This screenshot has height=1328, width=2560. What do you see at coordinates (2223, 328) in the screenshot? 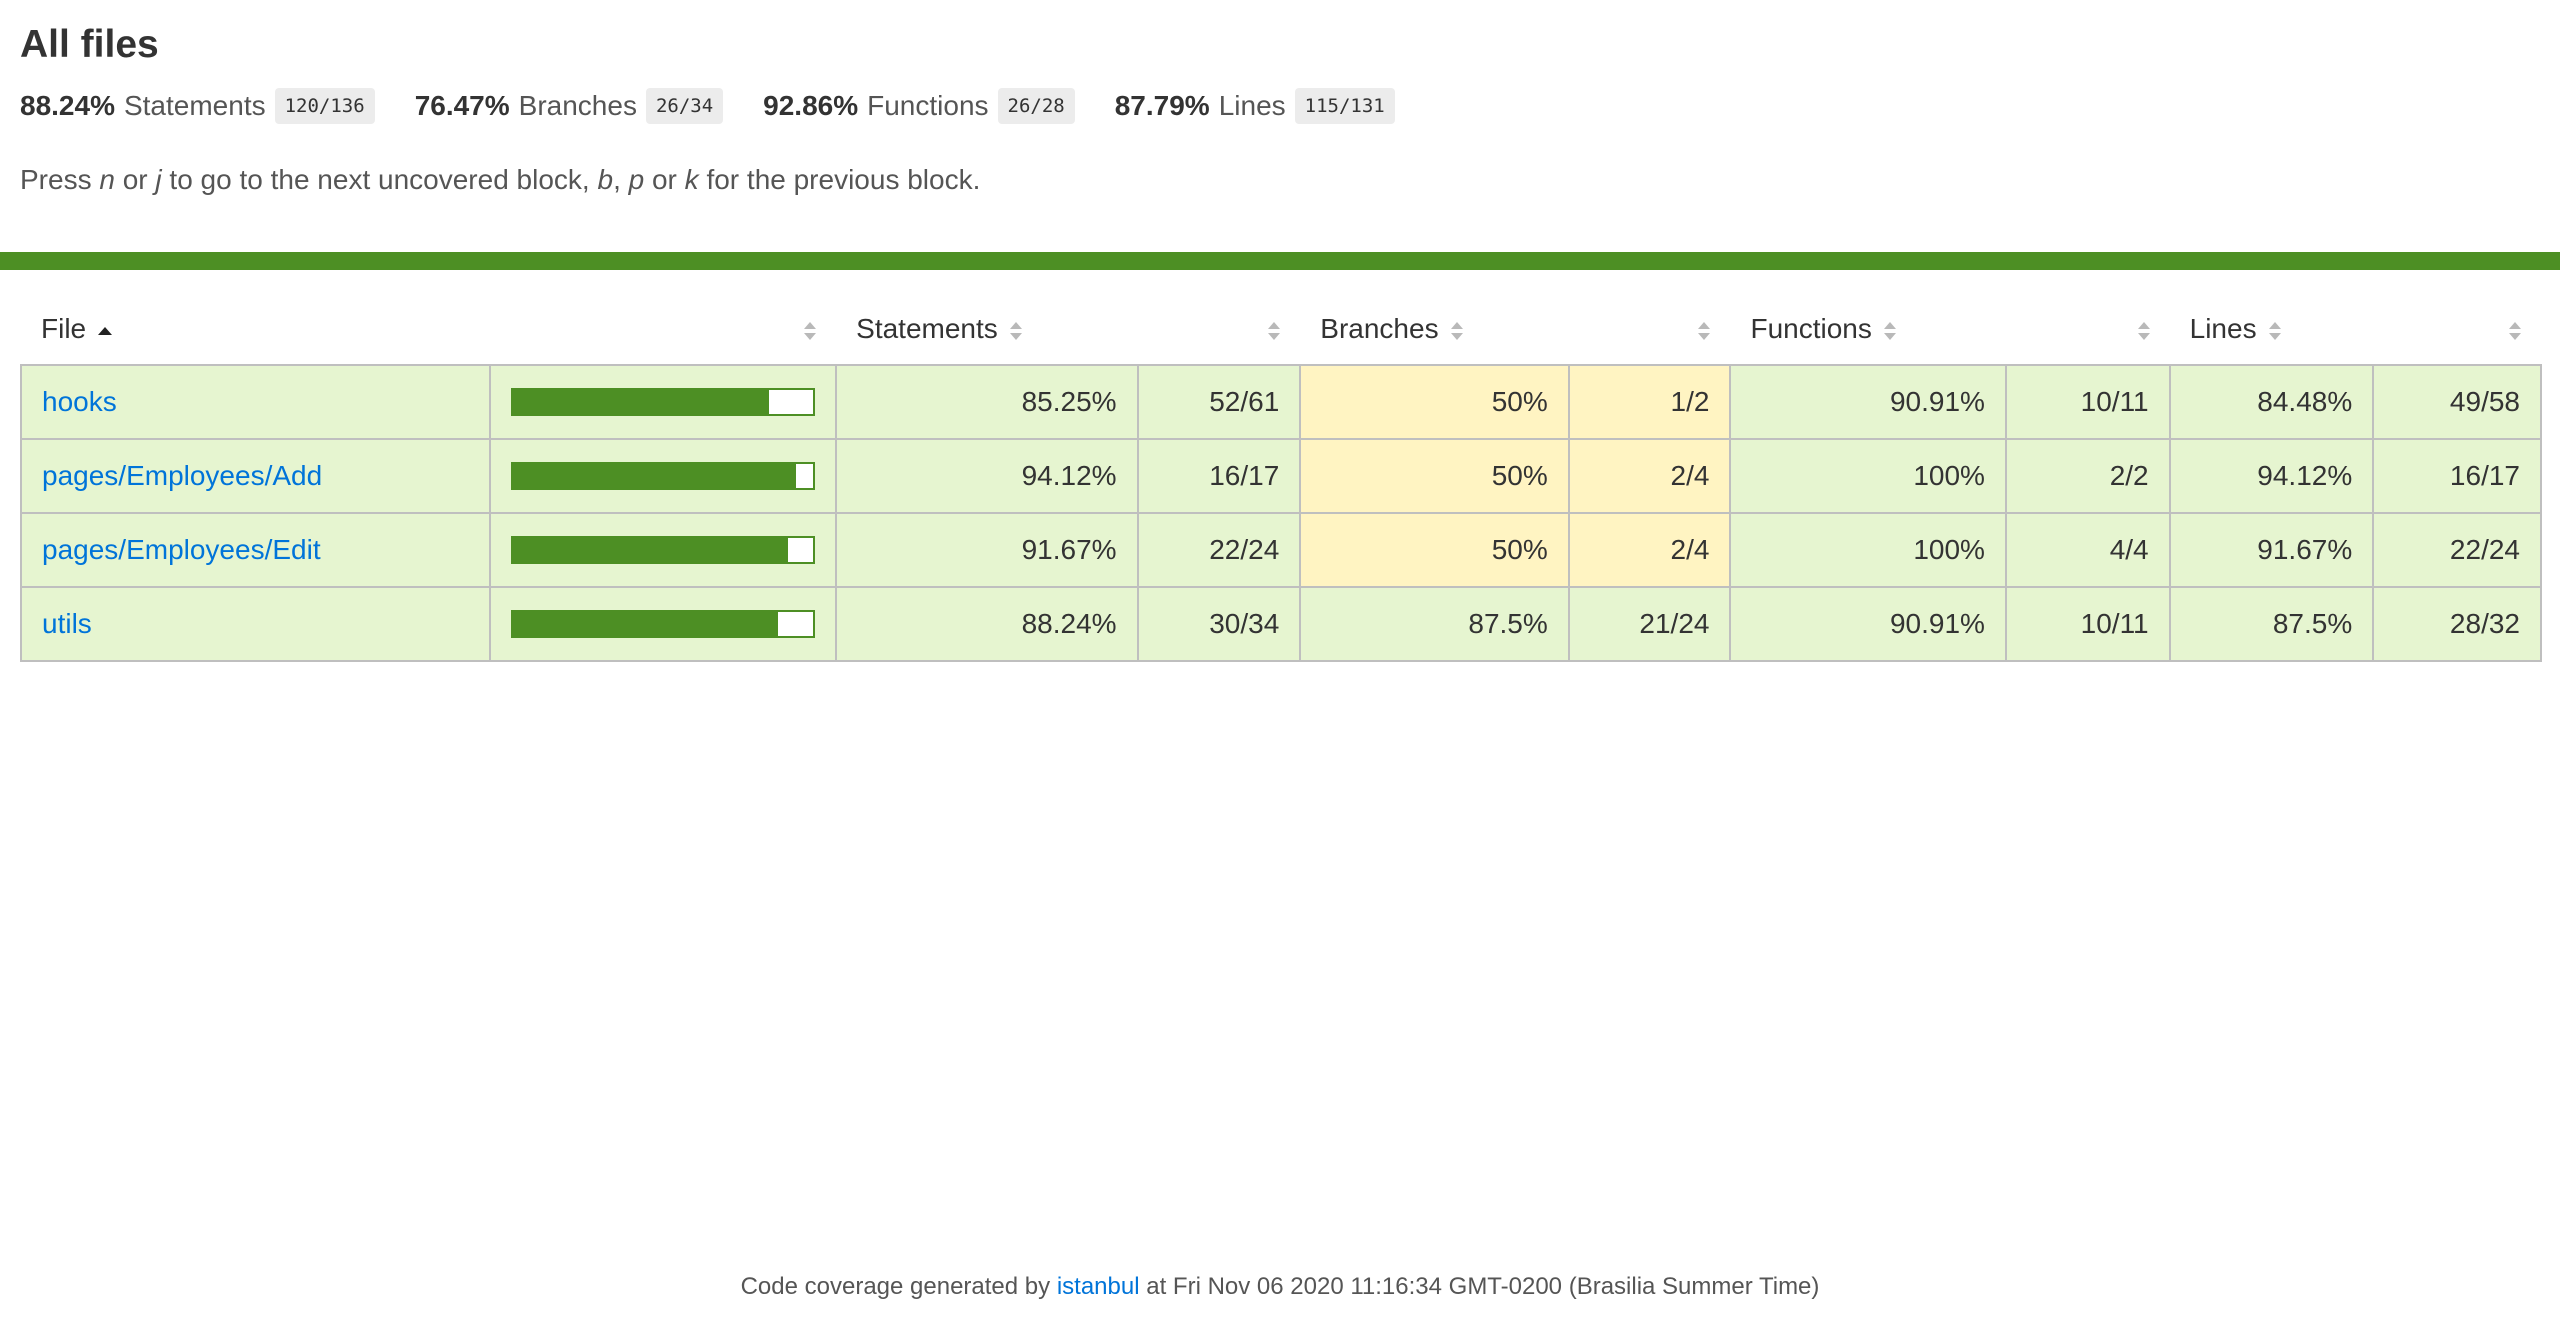
I see `header-label: Lines` at bounding box center [2223, 328].